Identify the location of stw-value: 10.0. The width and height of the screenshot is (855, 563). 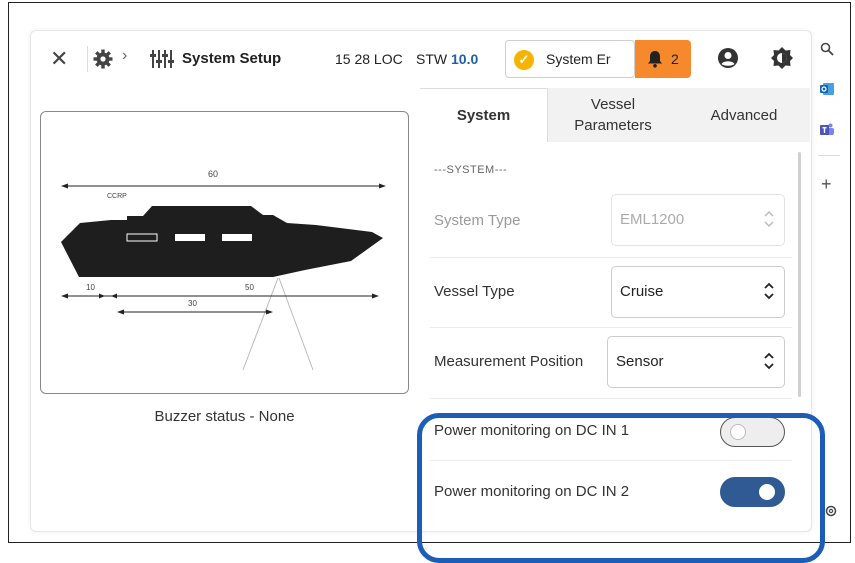
(465, 59).